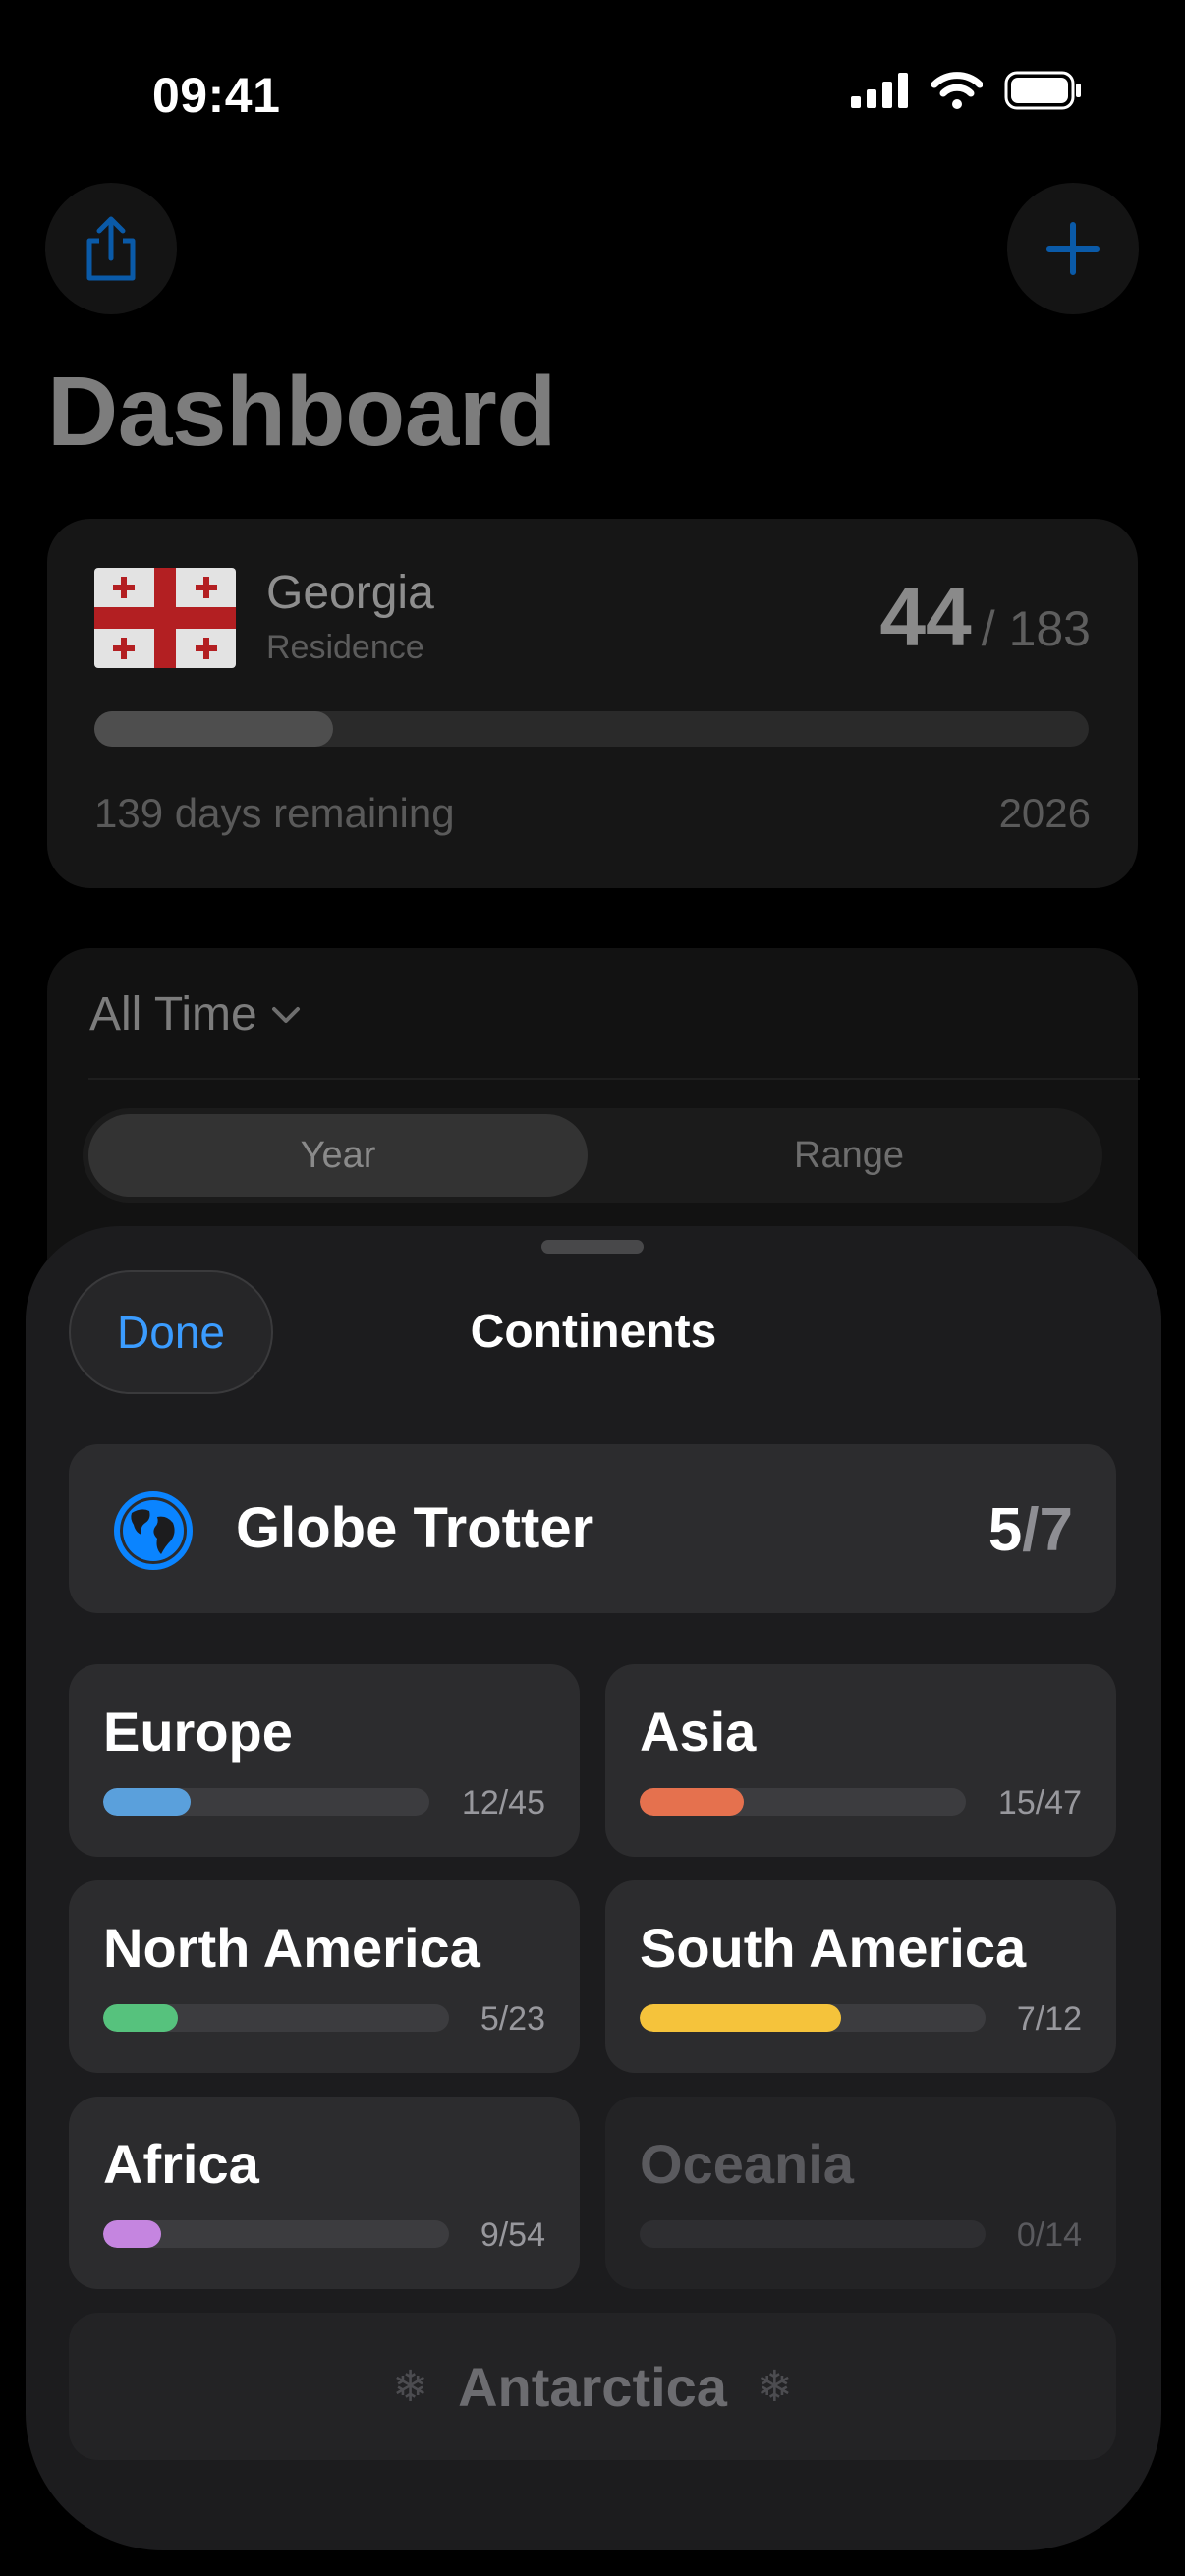 This screenshot has width=1185, height=2576. What do you see at coordinates (861, 1760) in the screenshot?
I see `continent-card-asia: Asia 15/47` at bounding box center [861, 1760].